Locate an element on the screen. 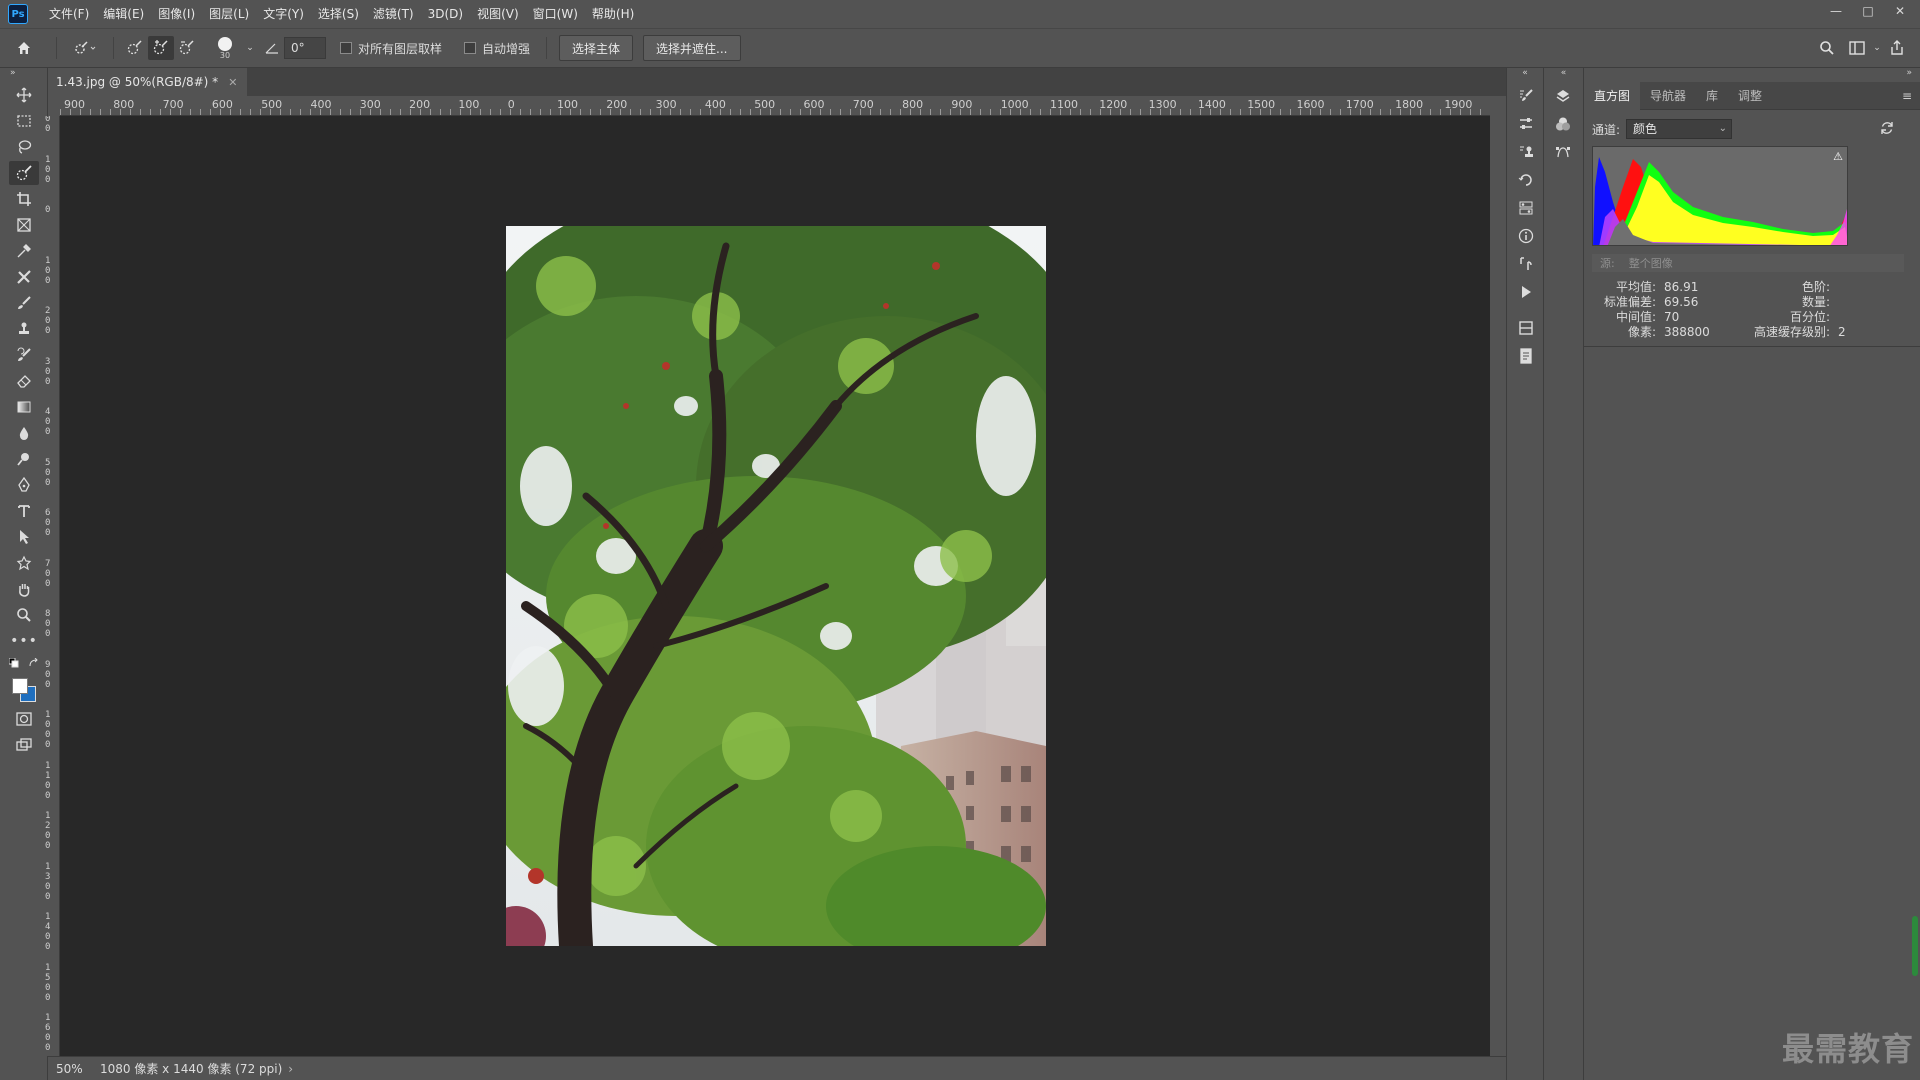  tool-preset-picker is located at coordinates (85, 48).